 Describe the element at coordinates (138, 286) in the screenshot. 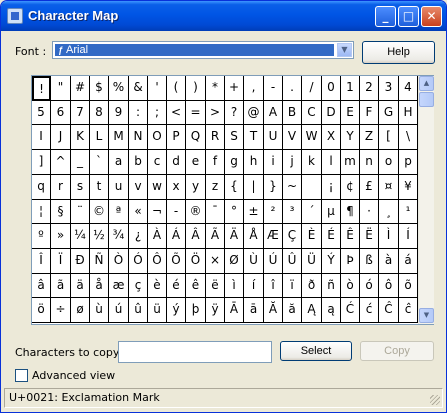

I see `char-cell: ç` at that location.